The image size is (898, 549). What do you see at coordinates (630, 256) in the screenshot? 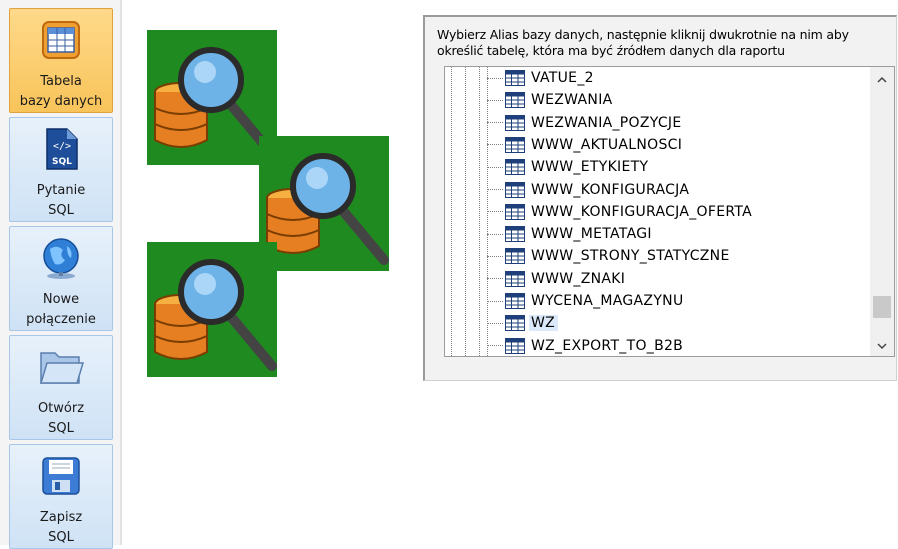
I see `tree-item-label: WWW_STRONY_STATYCZNE` at bounding box center [630, 256].